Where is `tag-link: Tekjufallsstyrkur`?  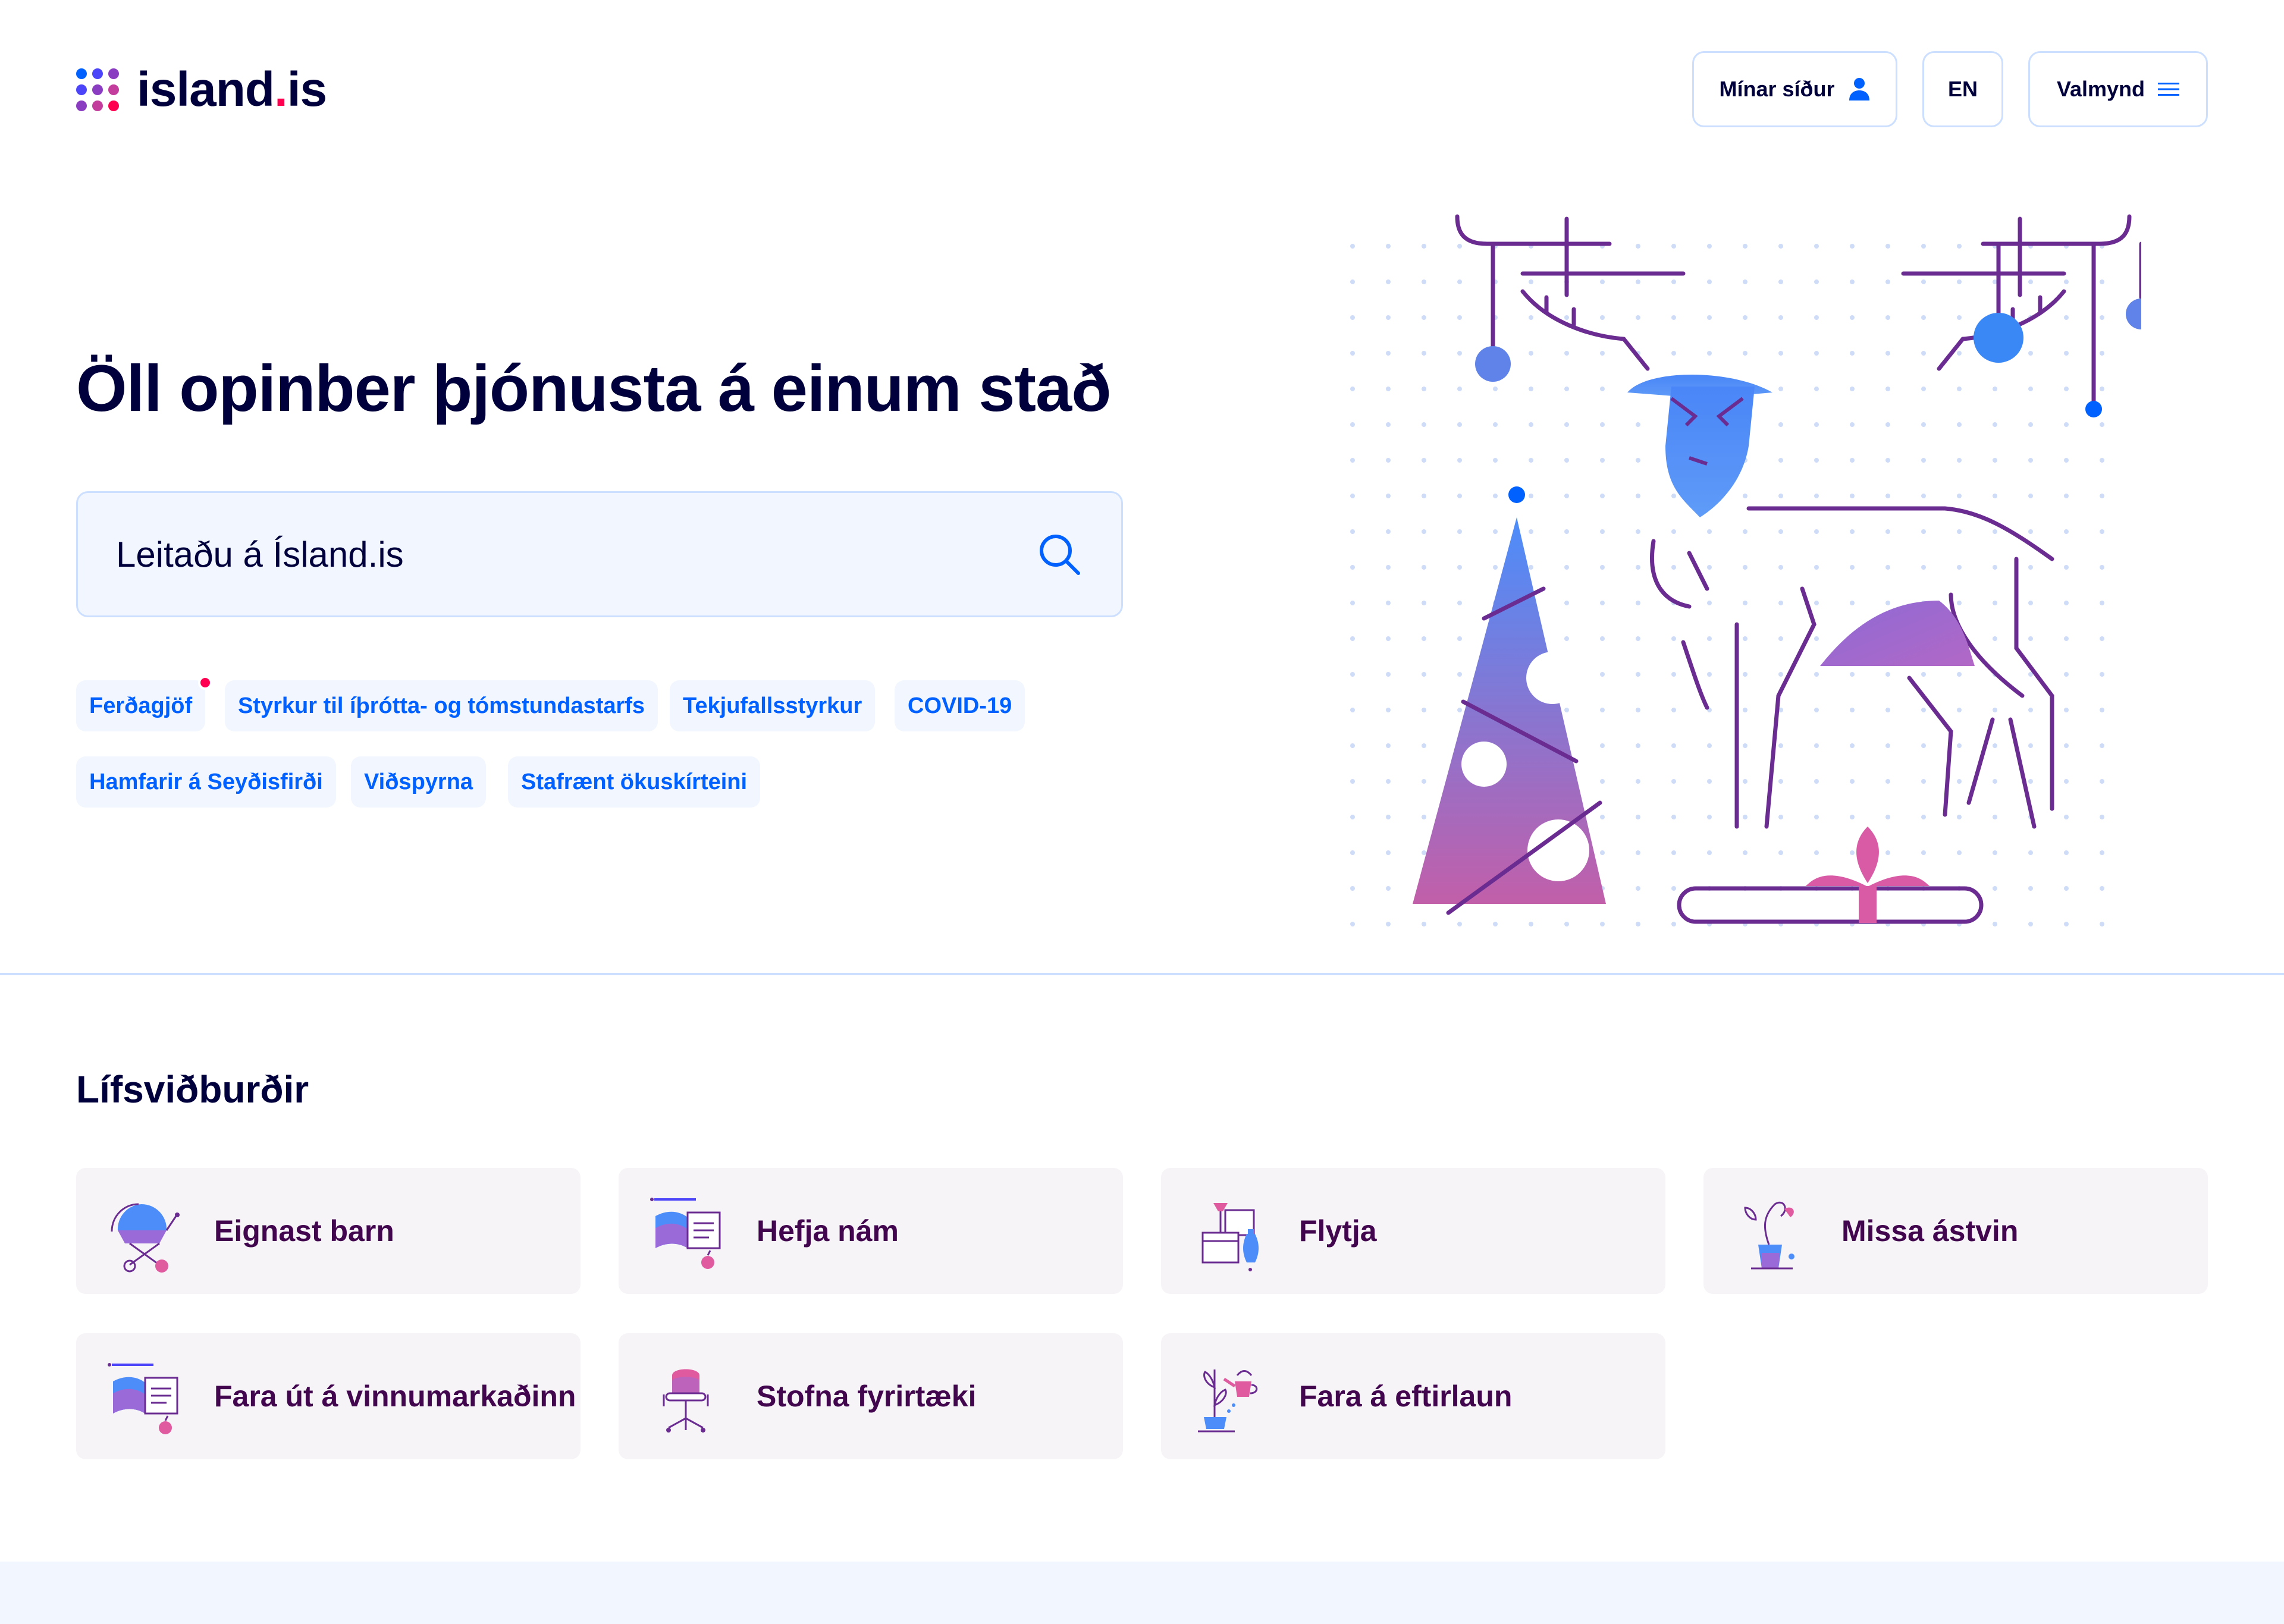 tag-link: Tekjufallsstyrkur is located at coordinates (773, 706).